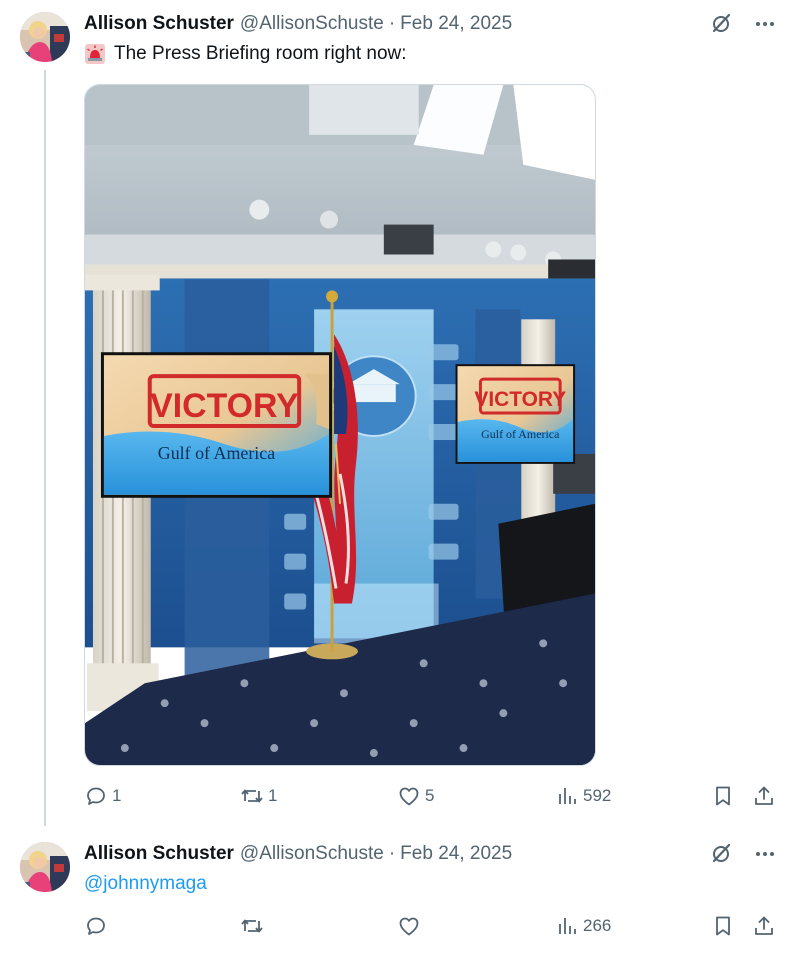  I want to click on views-count: 592, so click(597, 795).